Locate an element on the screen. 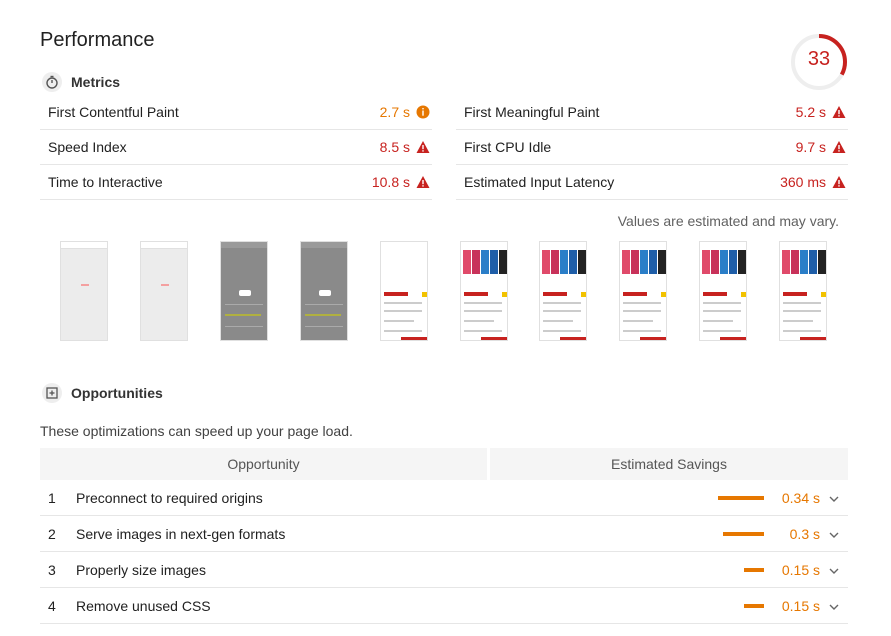 The width and height of the screenshot is (891, 636). opportunity-label: Remove unused CSS is located at coordinates (143, 605).